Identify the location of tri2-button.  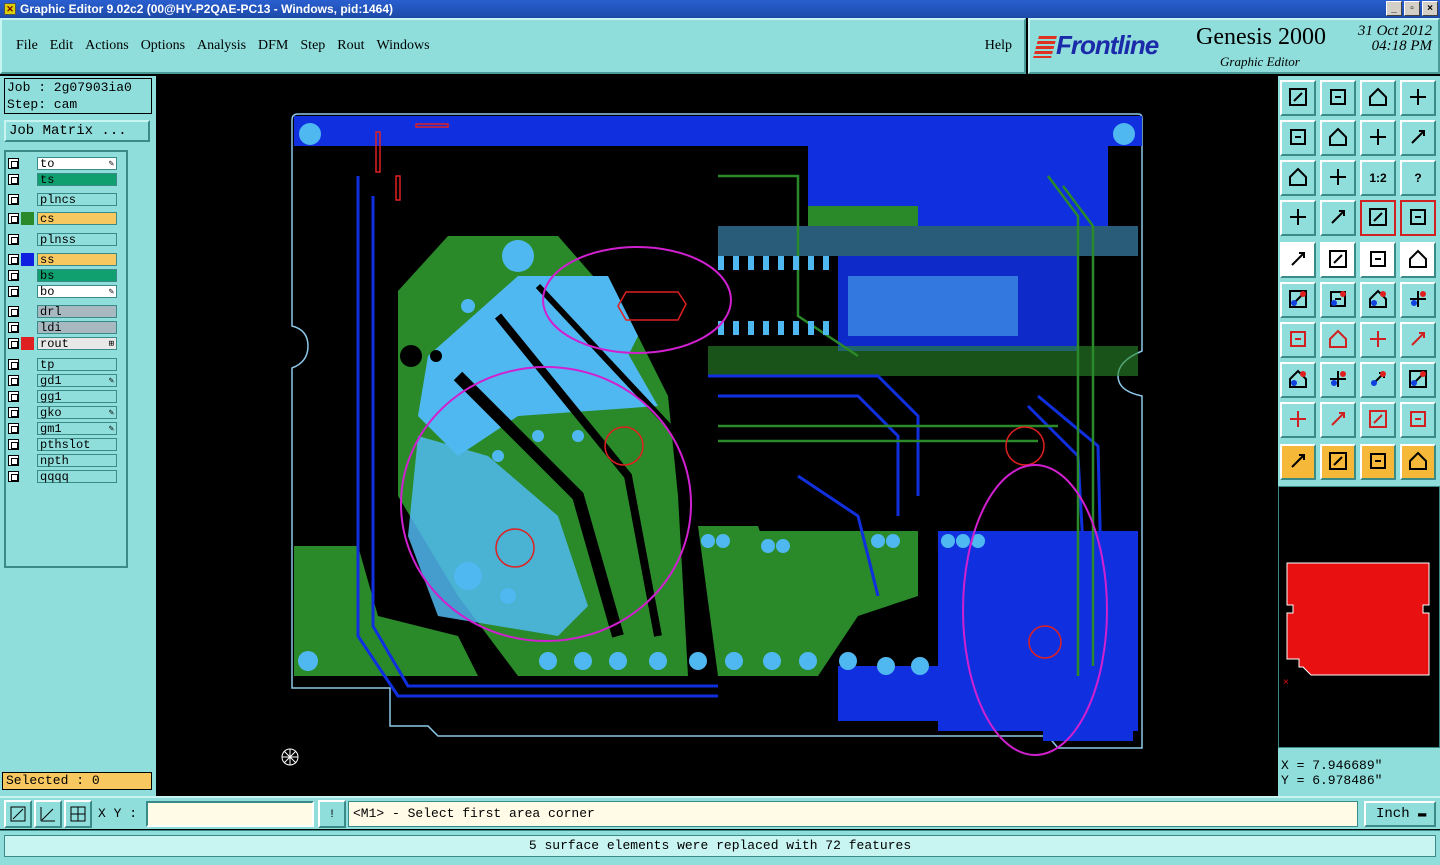
(1338, 420).